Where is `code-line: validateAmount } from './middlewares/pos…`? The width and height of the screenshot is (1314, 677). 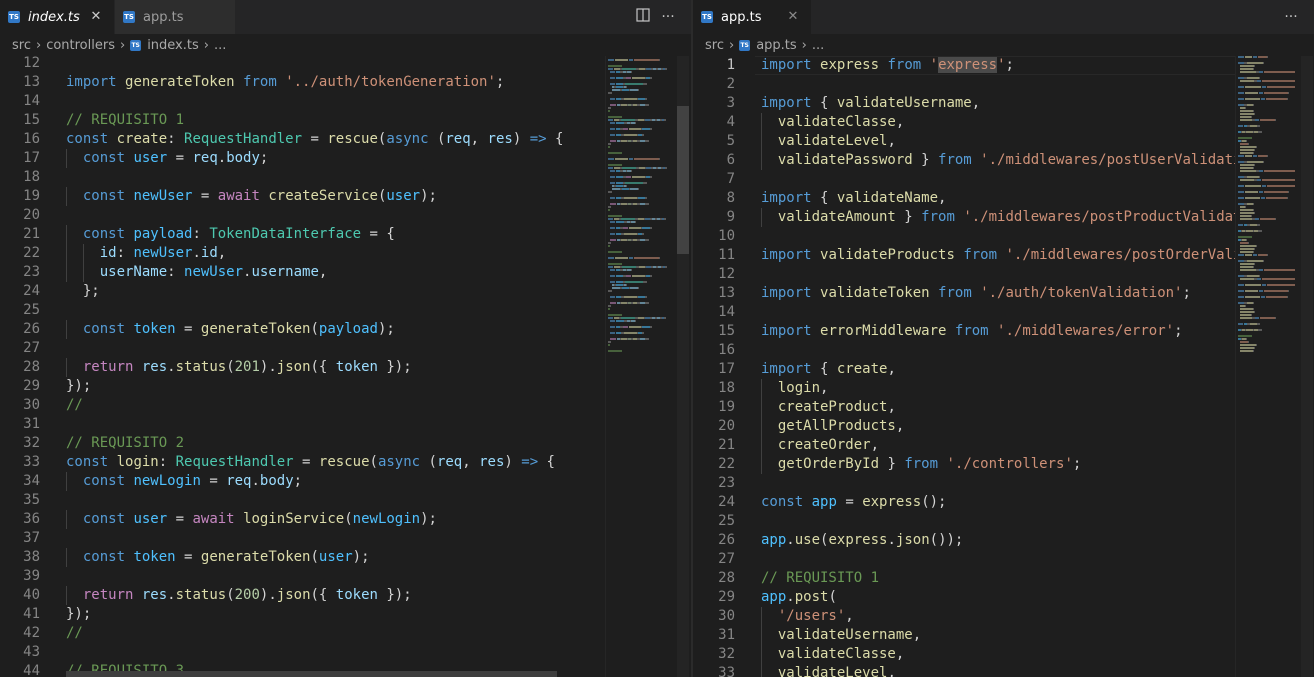
code-line: validateAmount } from './middlewares/pos… is located at coordinates (998, 217).